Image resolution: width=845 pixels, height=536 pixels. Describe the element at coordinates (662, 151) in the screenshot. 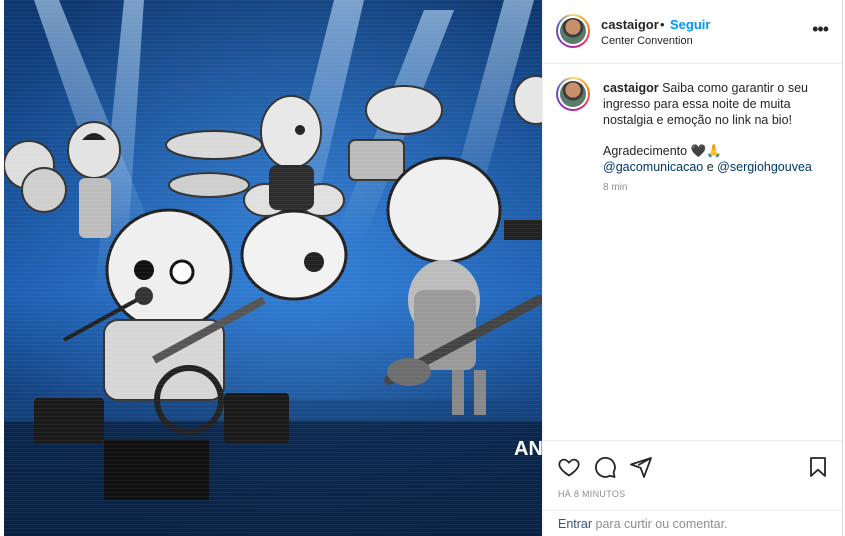

I see `caption-thanks: Agradecimento 🖤🙏` at that location.